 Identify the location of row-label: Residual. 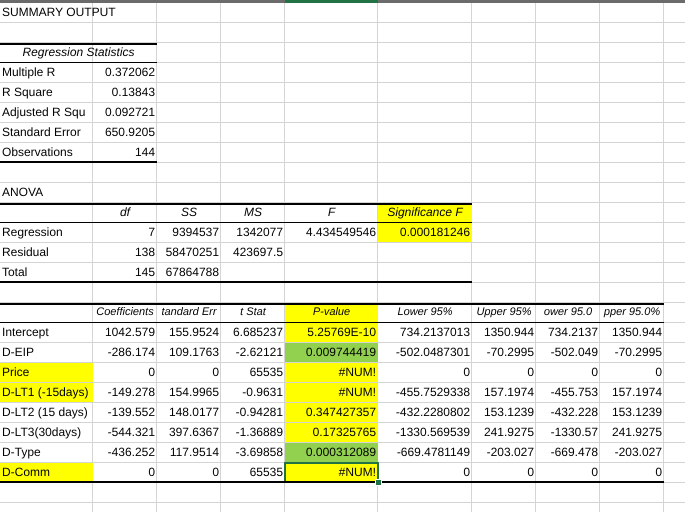
(25, 252).